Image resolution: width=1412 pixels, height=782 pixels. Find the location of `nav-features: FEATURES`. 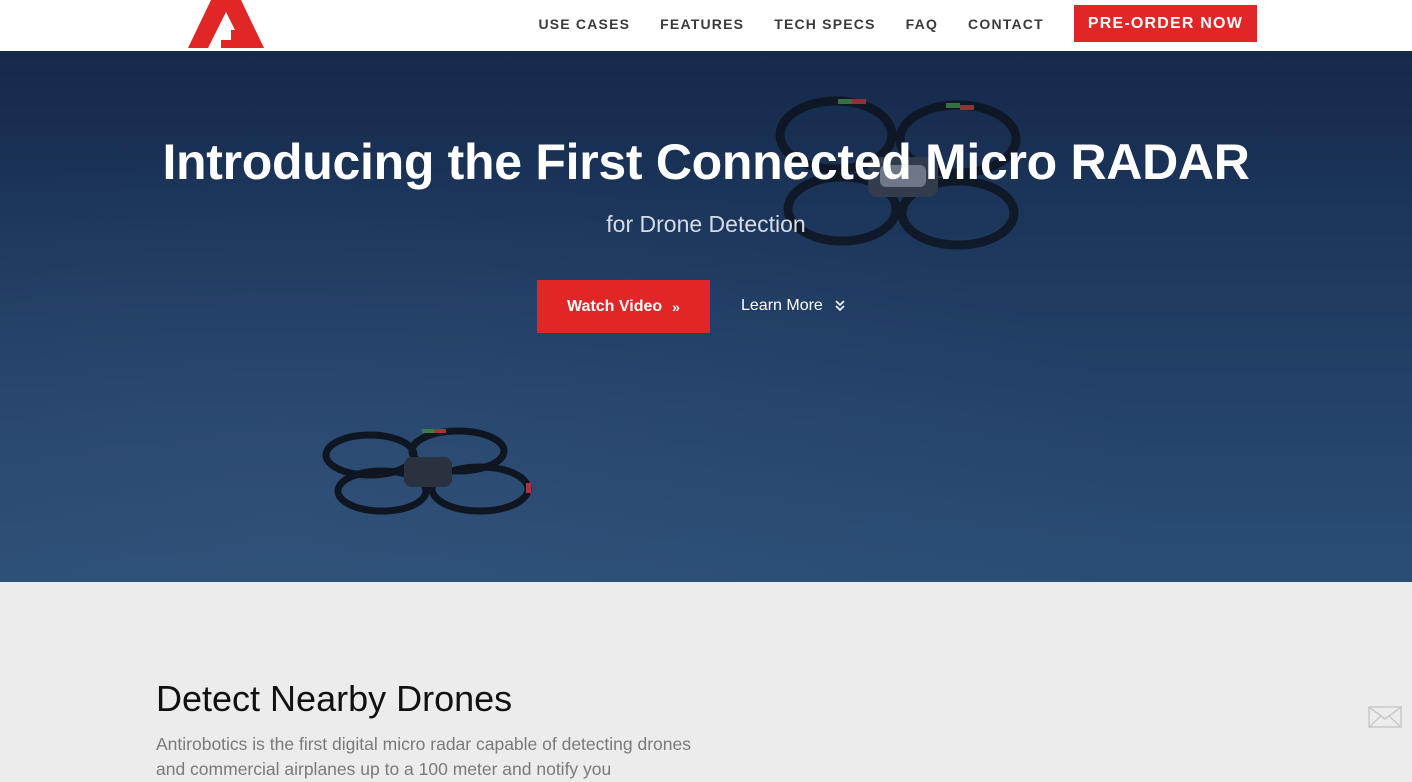

nav-features: FEATURES is located at coordinates (702, 24).